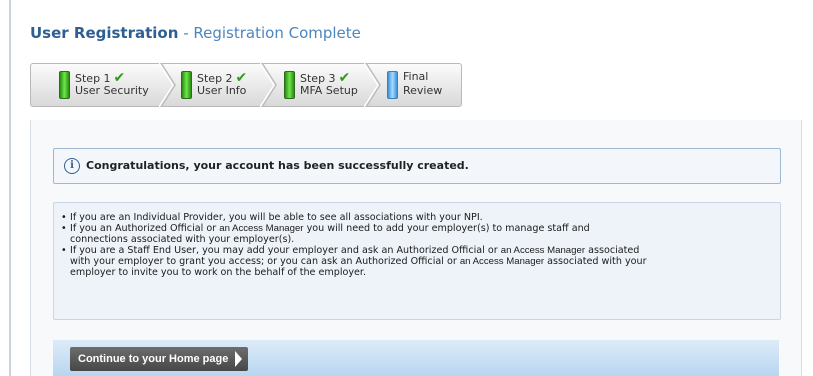 Image resolution: width=813 pixels, height=376 pixels. What do you see at coordinates (329, 90) in the screenshot?
I see `step-label: MFA Setup` at bounding box center [329, 90].